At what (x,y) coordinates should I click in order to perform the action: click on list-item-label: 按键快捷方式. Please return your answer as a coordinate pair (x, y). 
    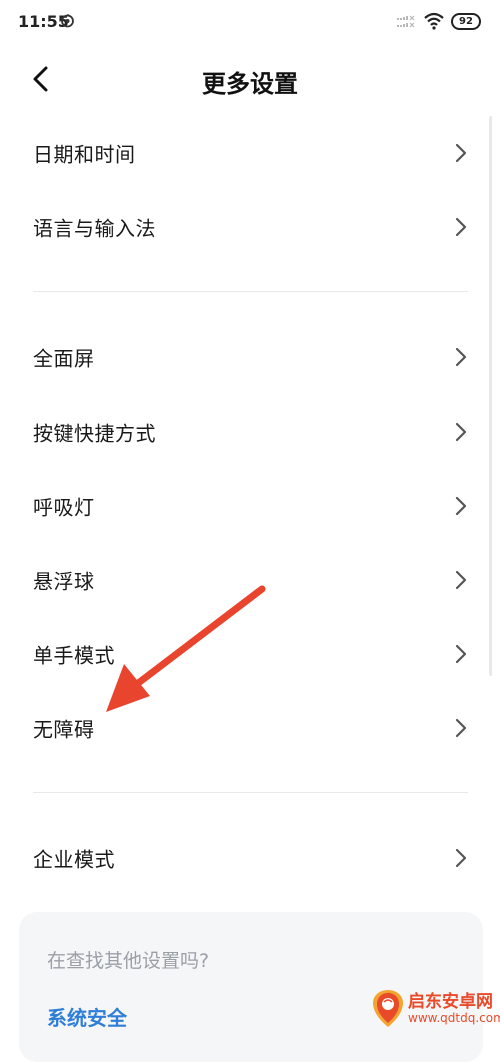
    Looking at the image, I should click on (94, 433).